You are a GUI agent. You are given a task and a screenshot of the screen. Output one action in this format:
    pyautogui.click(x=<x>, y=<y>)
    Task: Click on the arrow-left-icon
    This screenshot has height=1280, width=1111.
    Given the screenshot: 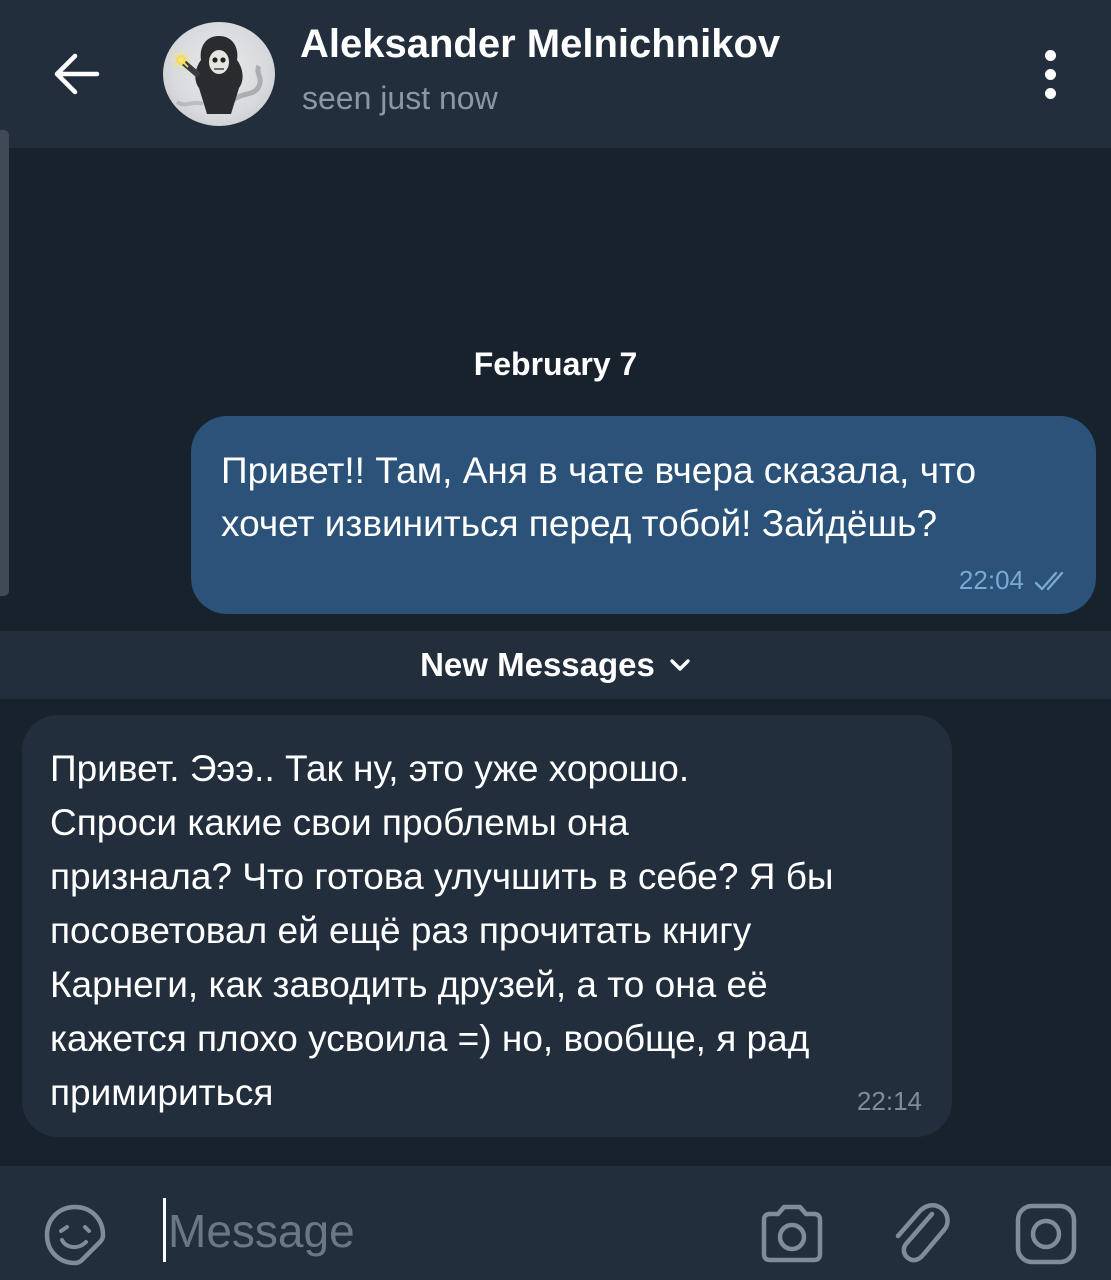 What is the action you would take?
    pyautogui.click(x=77, y=74)
    